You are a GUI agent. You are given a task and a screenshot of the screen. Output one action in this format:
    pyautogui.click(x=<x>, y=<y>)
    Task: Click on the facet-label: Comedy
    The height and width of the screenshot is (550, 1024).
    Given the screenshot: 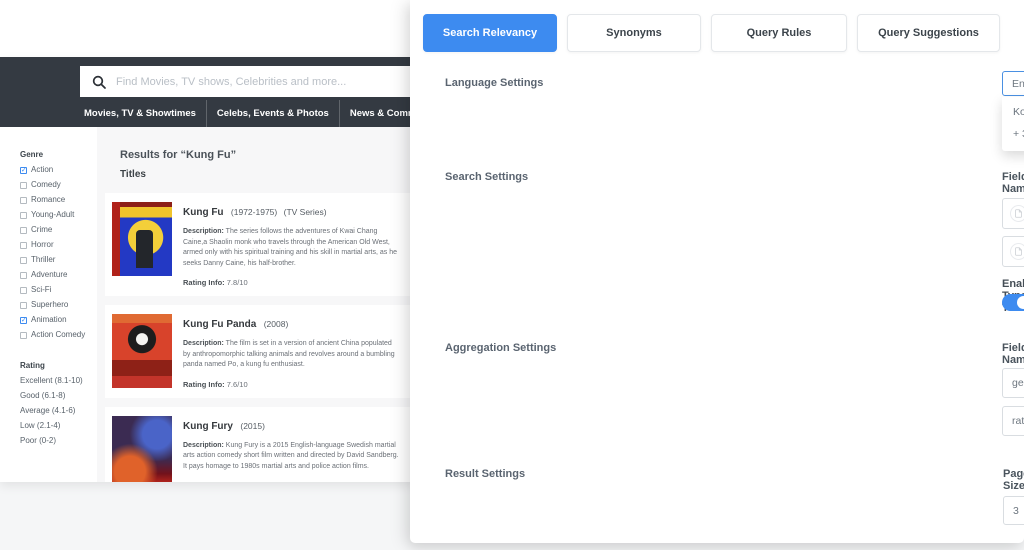 What is the action you would take?
    pyautogui.click(x=46, y=184)
    